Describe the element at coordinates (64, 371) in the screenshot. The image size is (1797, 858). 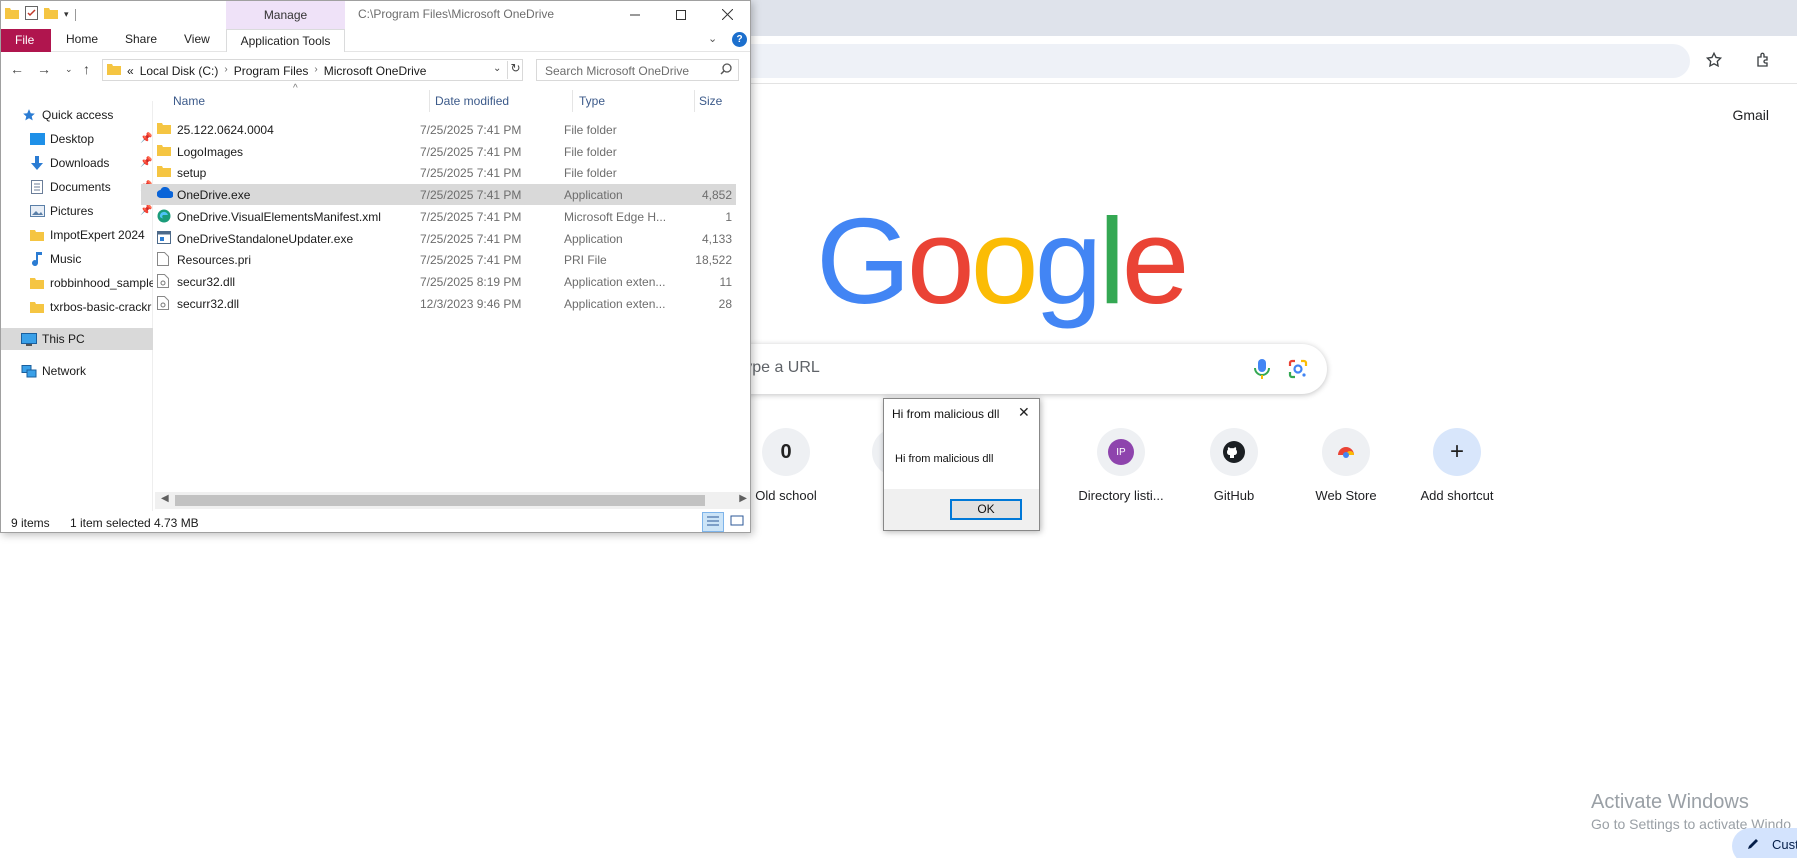
I see `nav-label: Network` at that location.